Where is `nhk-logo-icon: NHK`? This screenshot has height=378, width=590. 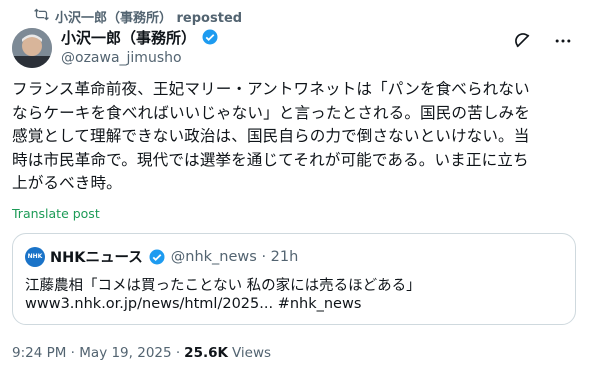
nhk-logo-icon: NHK is located at coordinates (35, 256).